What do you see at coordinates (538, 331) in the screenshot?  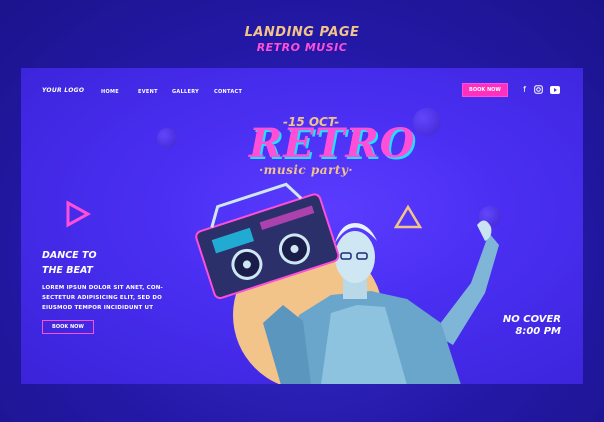 I see `event-info-time: 8:00 PM` at bounding box center [538, 331].